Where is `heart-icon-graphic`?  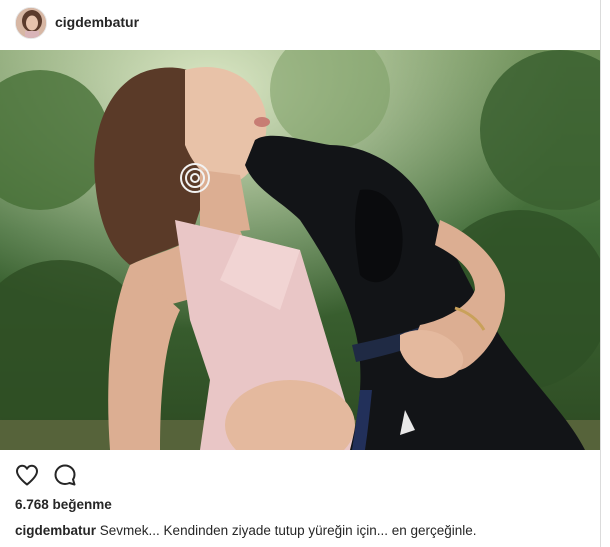
heart-icon-graphic is located at coordinates (27, 475).